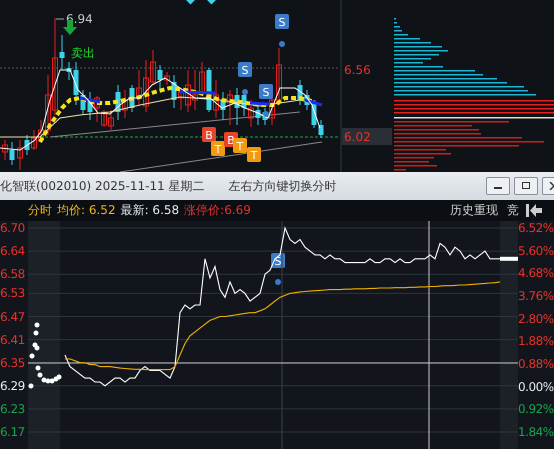 This screenshot has height=449, width=554. What do you see at coordinates (536, 431) in the screenshot?
I see `percent-axis-label: 1.84%` at bounding box center [536, 431].